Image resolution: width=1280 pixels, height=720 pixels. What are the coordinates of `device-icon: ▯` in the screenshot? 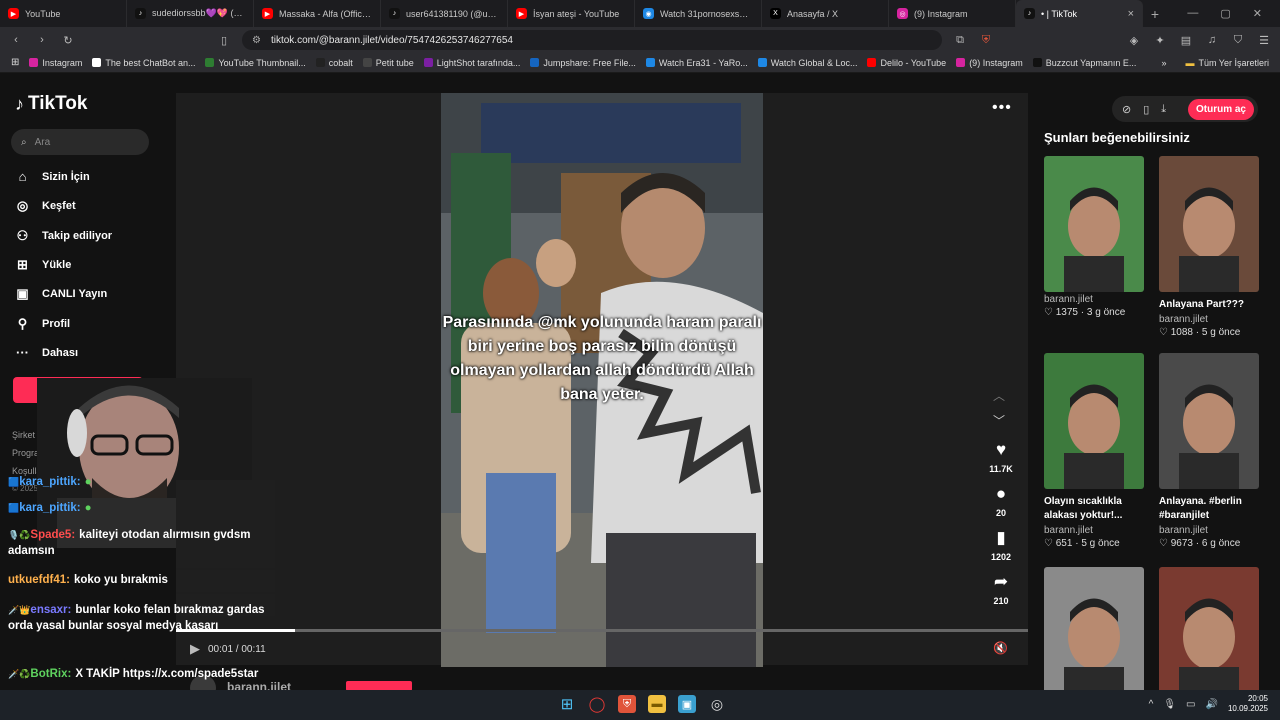 It's located at (1146, 109).